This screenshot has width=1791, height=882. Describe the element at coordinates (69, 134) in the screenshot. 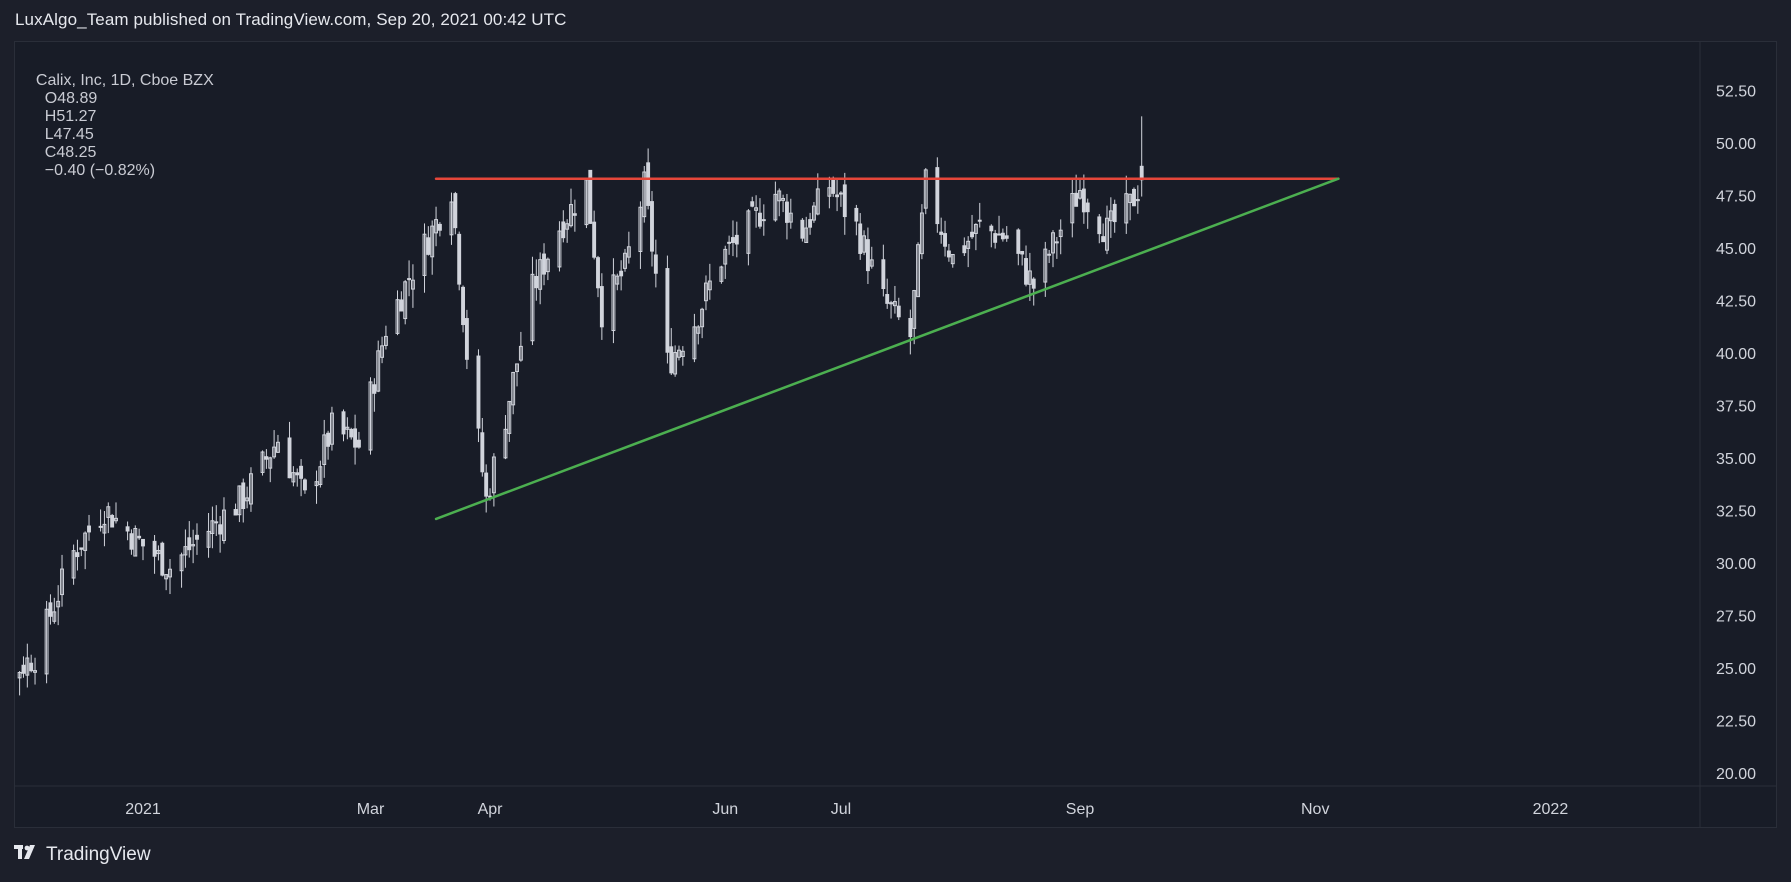

I see `legend-low: L47.45` at that location.